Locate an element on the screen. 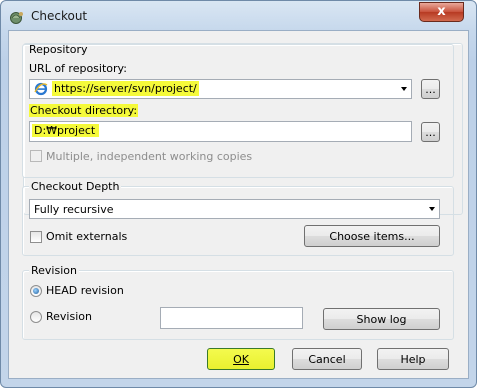  close-icon: x is located at coordinates (441, 11).